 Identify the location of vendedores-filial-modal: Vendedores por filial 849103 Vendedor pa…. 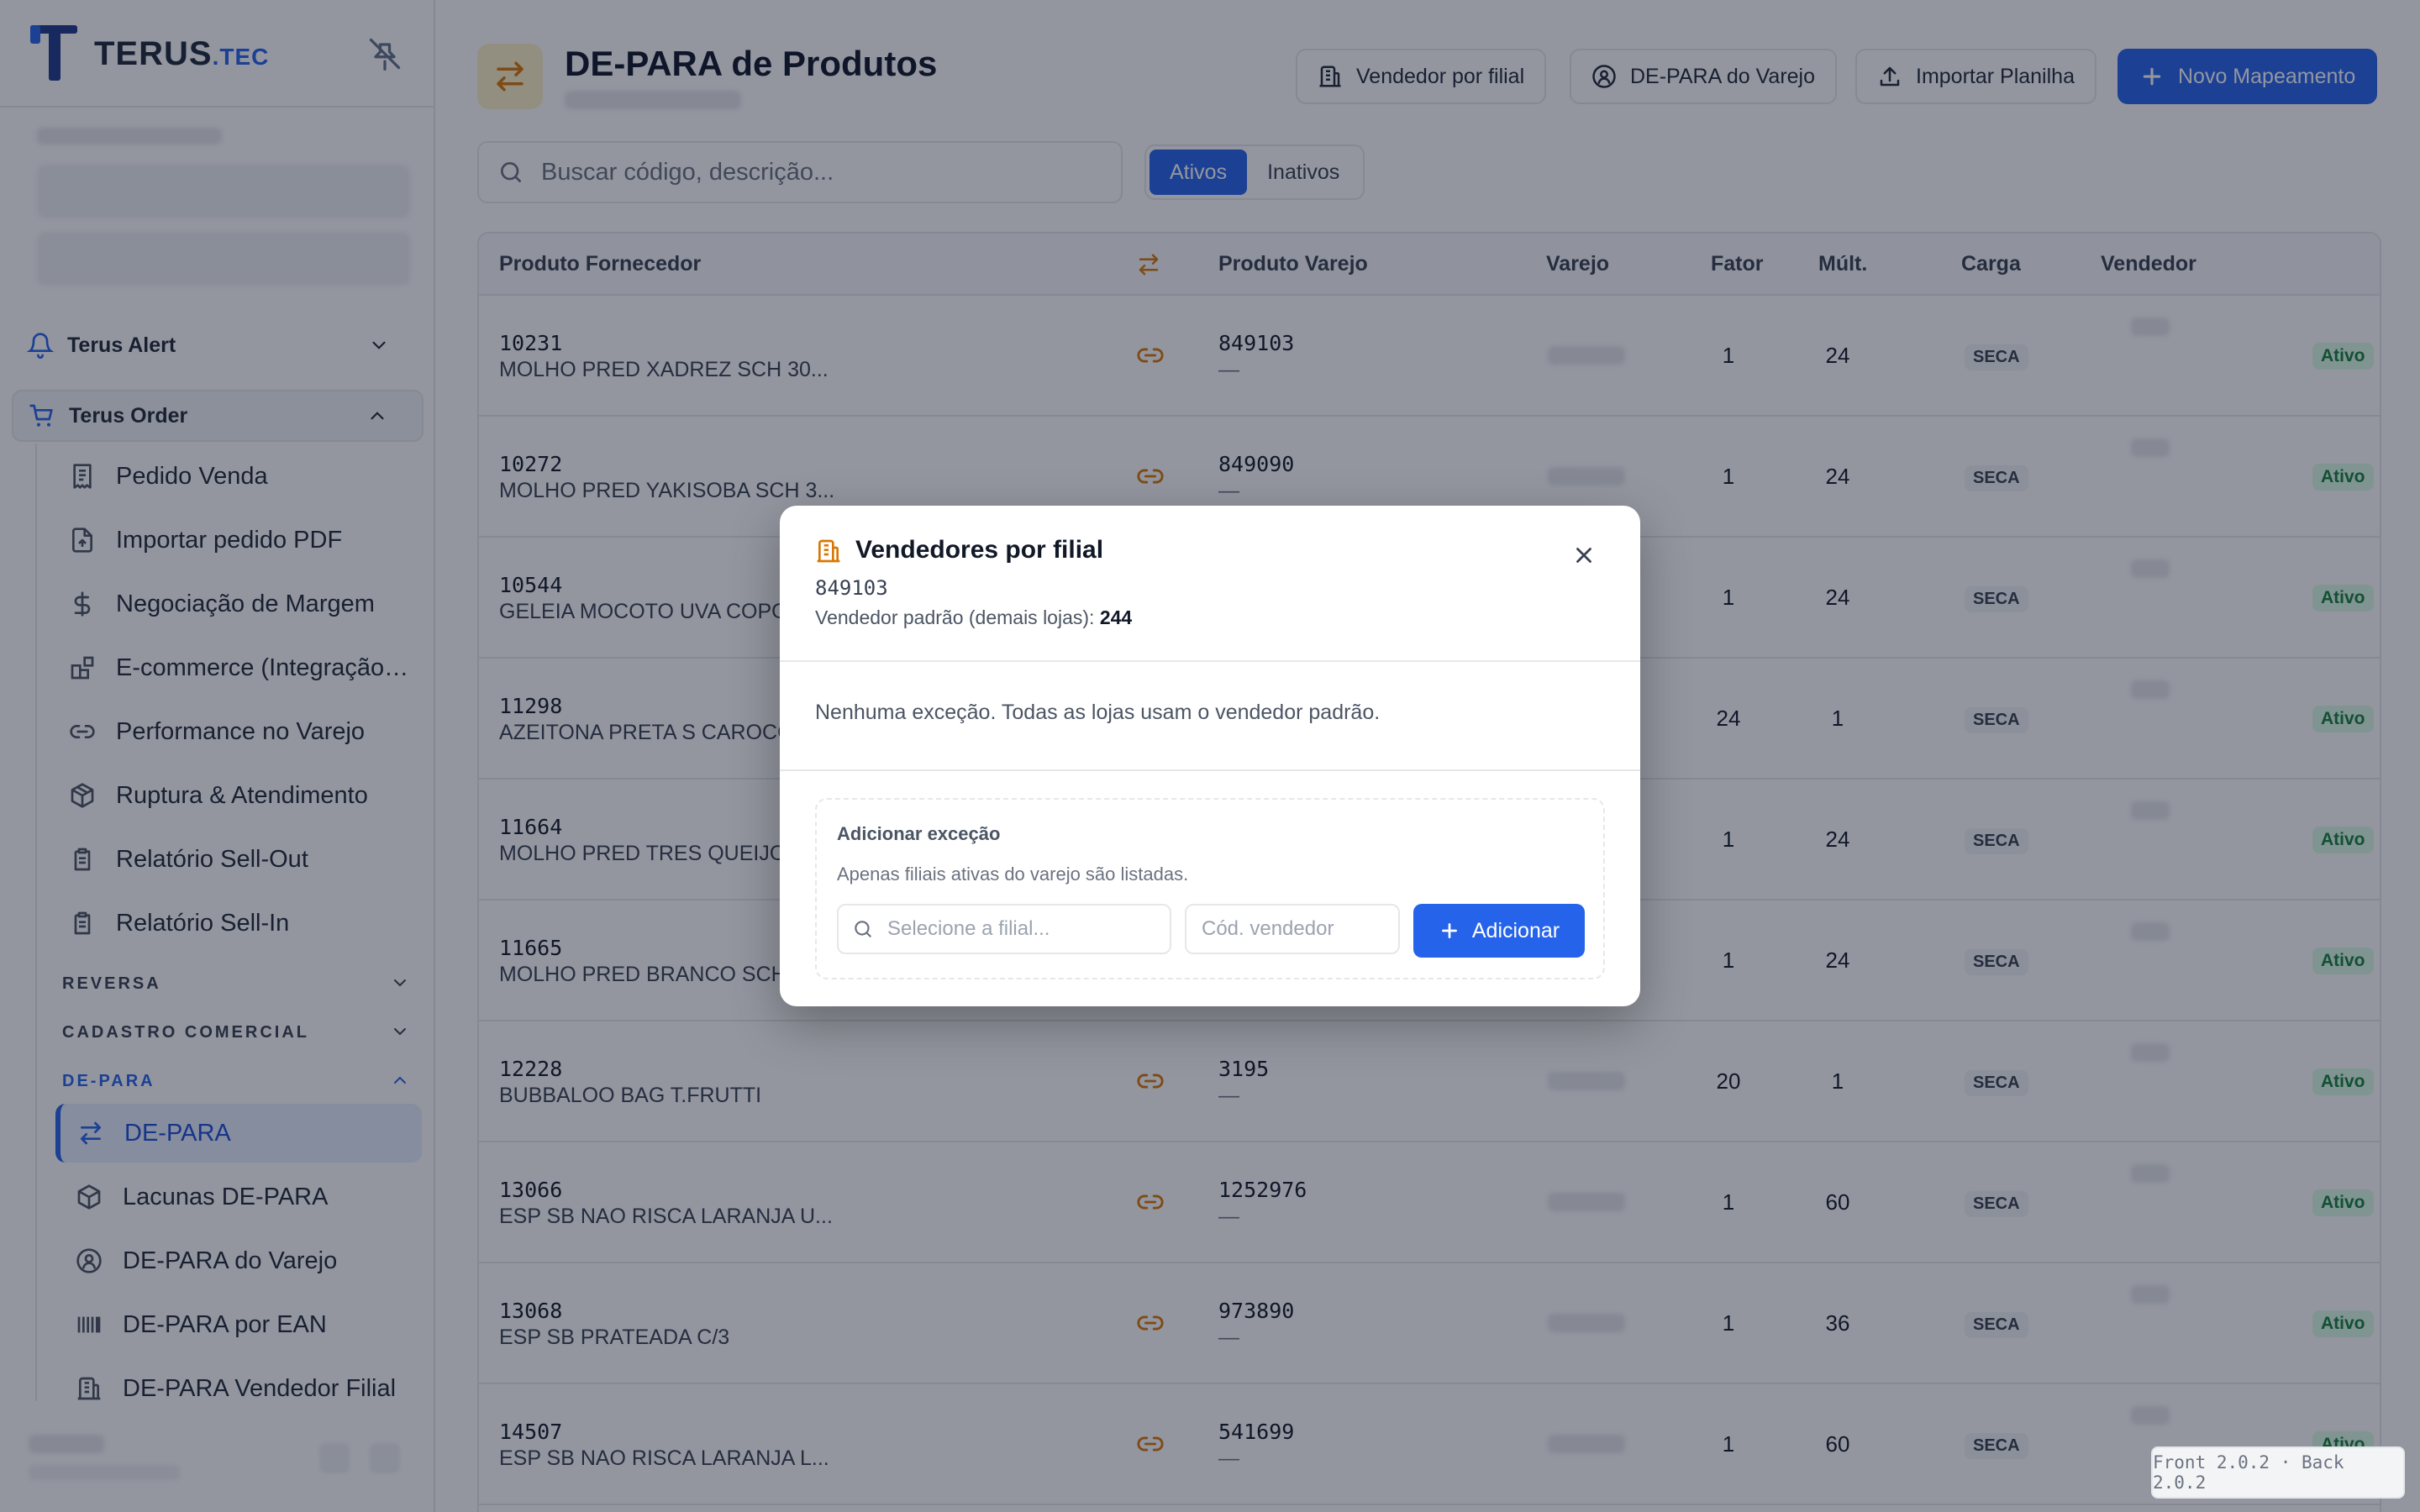
(1210, 756).